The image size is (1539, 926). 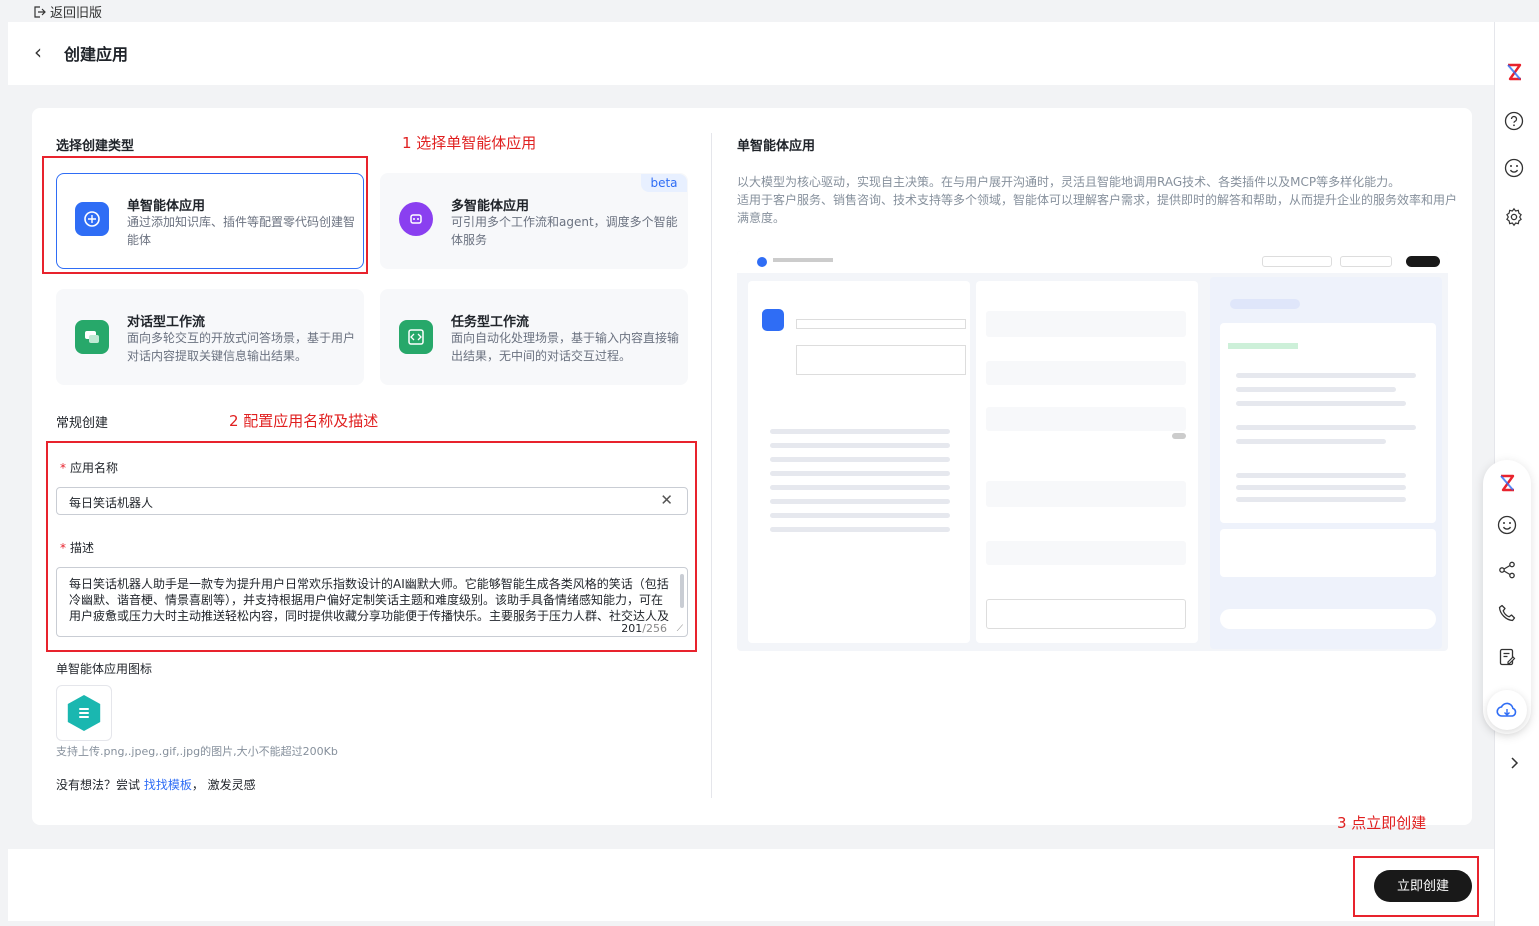 What do you see at coordinates (168, 785) in the screenshot?
I see `find-template-link: 找找模板` at bounding box center [168, 785].